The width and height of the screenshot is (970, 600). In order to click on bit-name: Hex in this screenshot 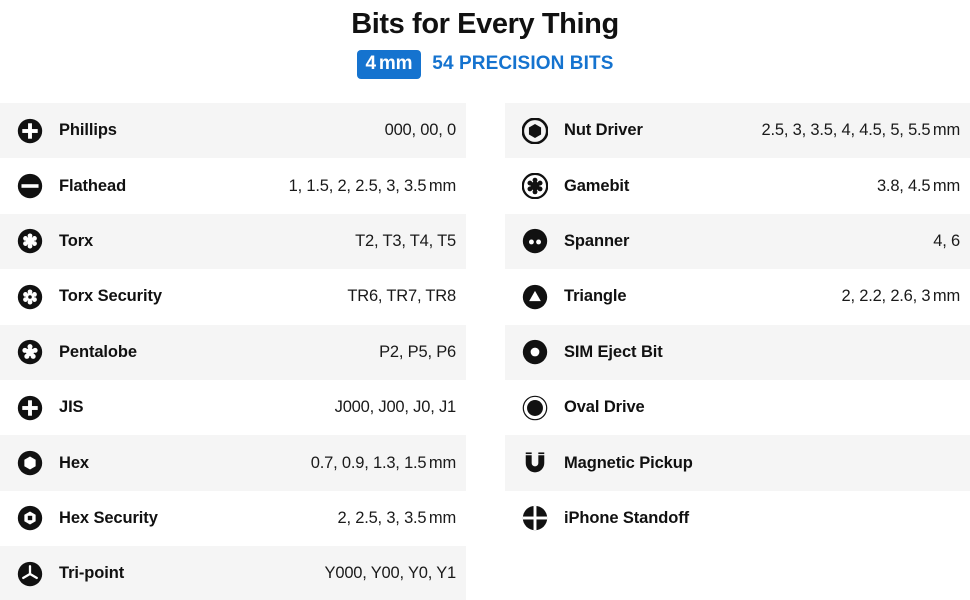, I will do `click(74, 462)`.